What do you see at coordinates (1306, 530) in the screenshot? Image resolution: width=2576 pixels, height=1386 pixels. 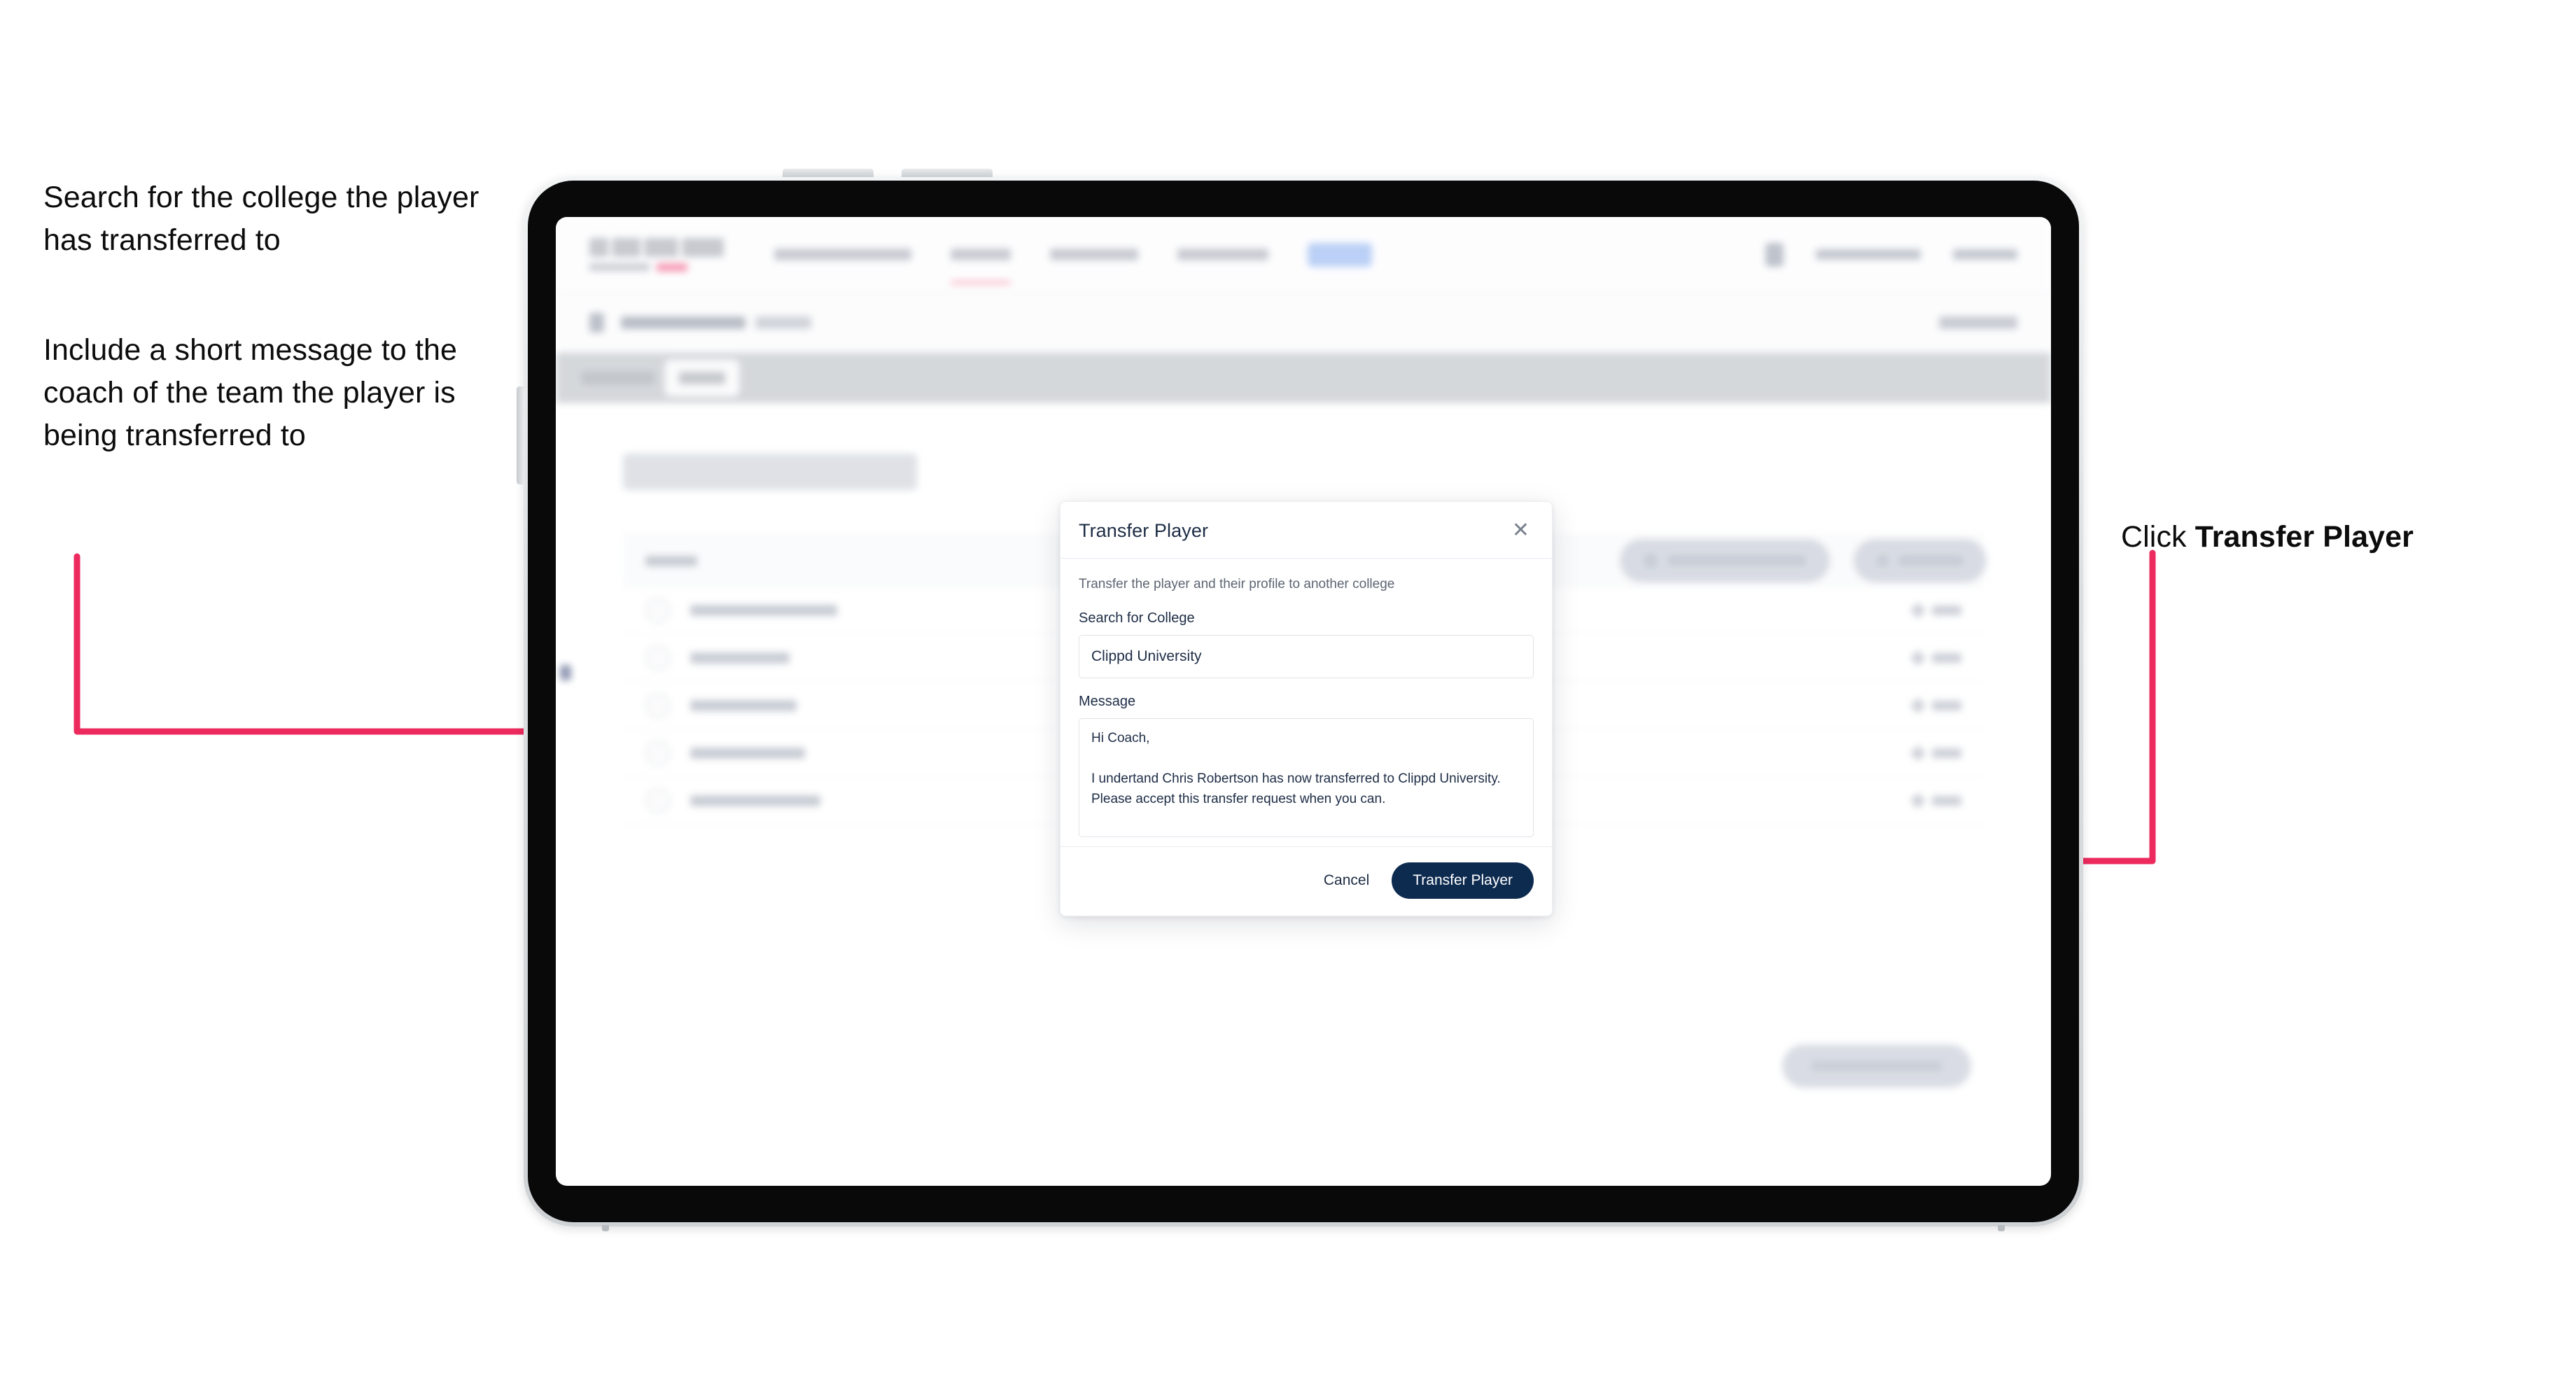 I see `modal-header: Transfer Player ✕` at bounding box center [1306, 530].